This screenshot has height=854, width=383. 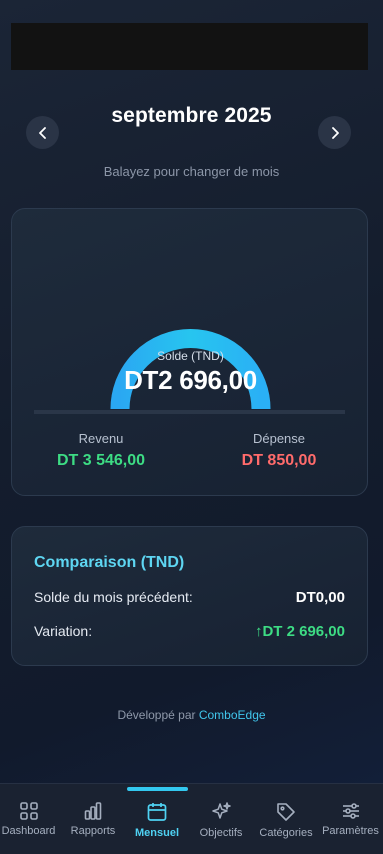 I want to click on active-tab-indicator, so click(x=157, y=789).